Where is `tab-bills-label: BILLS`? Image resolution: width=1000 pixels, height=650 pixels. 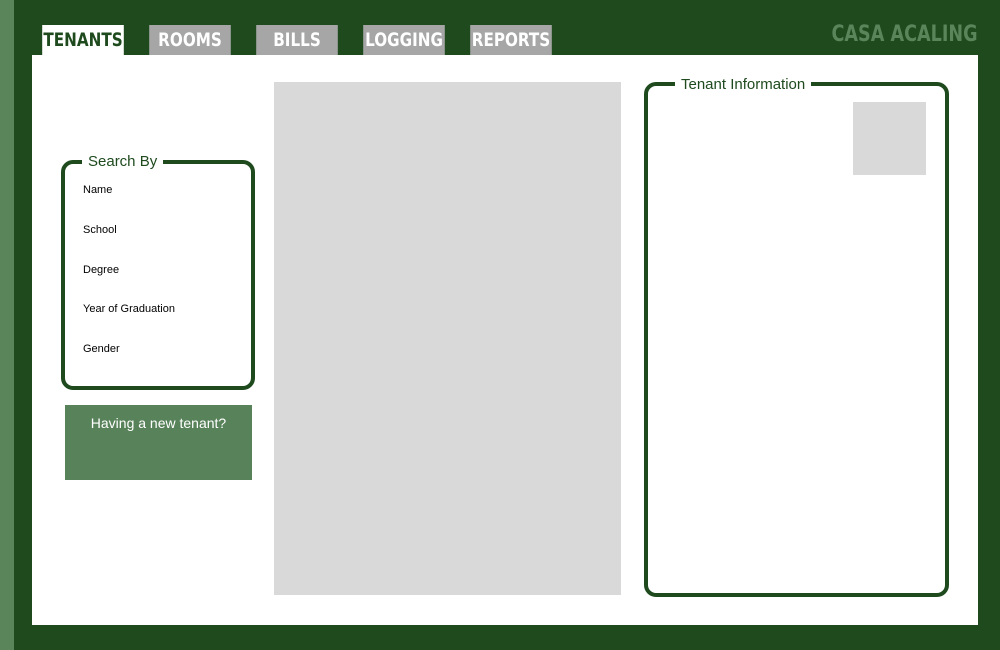
tab-bills-label: BILLS is located at coordinates (297, 40).